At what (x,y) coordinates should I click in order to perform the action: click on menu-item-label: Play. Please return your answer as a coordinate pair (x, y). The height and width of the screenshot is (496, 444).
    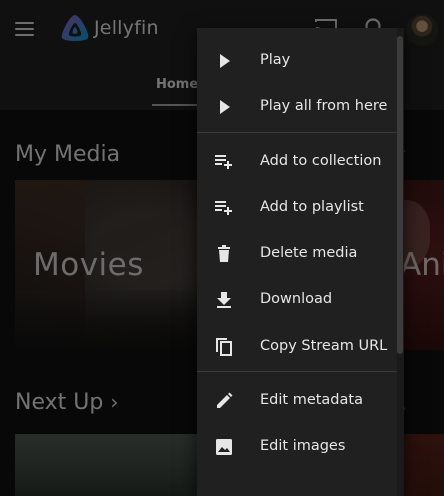
    Looking at the image, I should click on (275, 60).